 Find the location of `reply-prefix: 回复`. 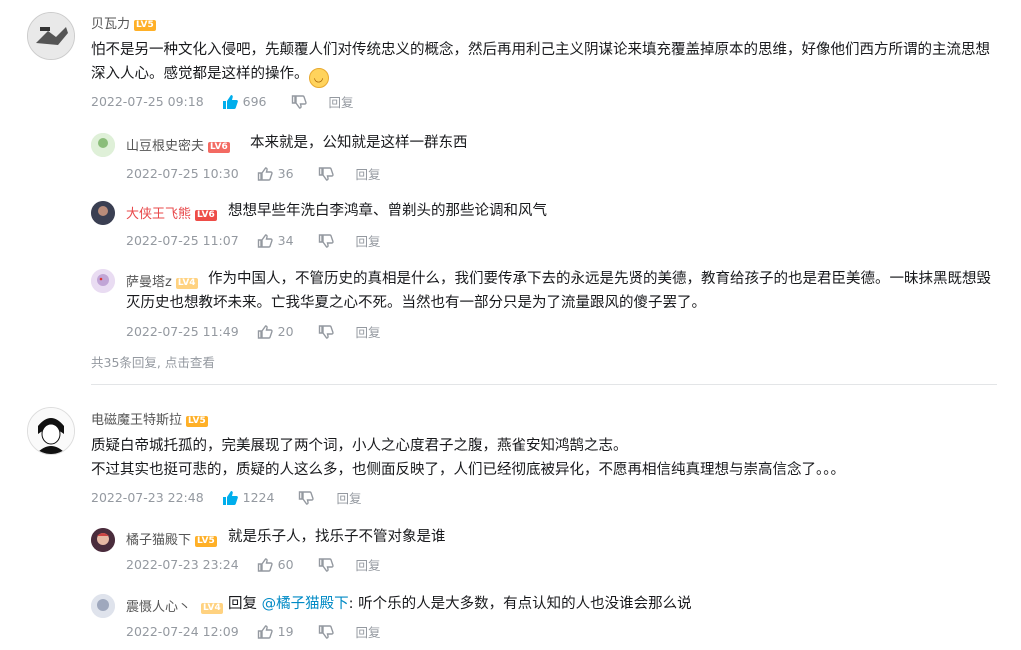

reply-prefix: 回复 is located at coordinates (242, 604).